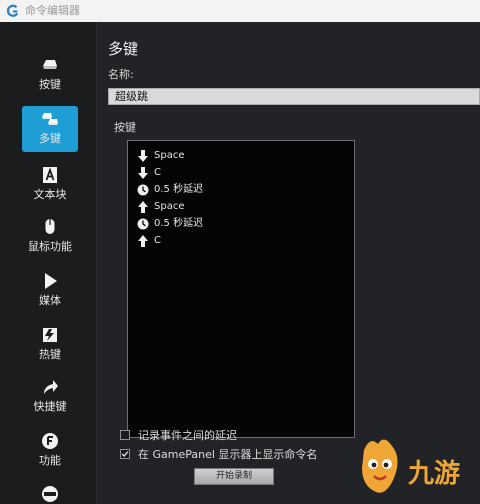 The width and height of the screenshot is (480, 504). Describe the element at coordinates (51, 281) in the screenshot. I see `play-icon` at that location.